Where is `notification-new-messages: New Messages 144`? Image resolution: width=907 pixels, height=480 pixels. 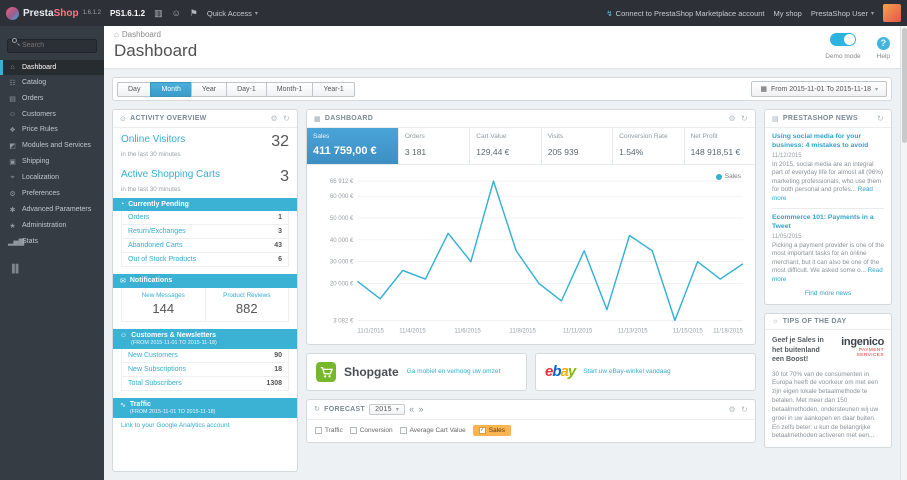
notification-new-messages: New Messages 144 is located at coordinates (163, 304).